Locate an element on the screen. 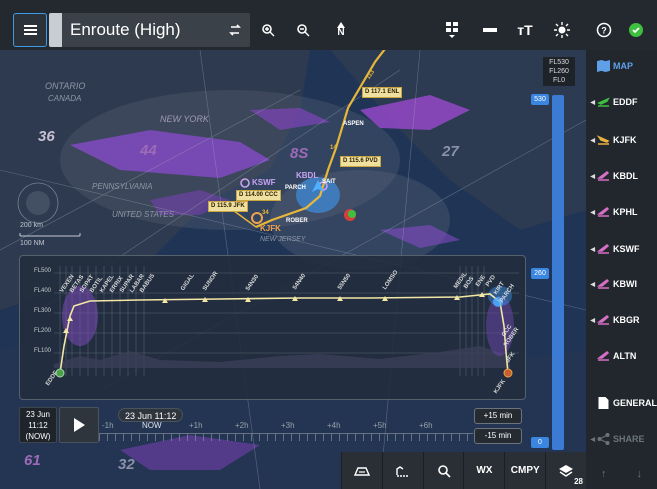 The image size is (657, 489). sidebar-item-map: MAP is located at coordinates (621, 66).